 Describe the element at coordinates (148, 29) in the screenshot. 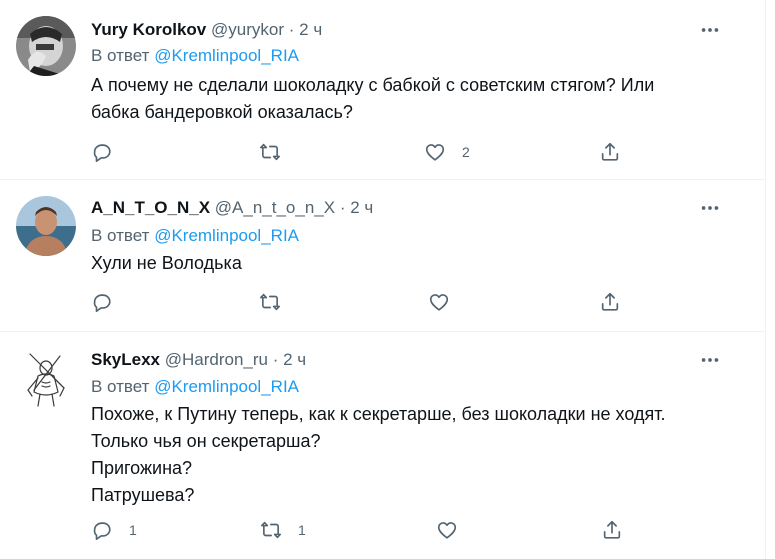

I see `author-name: Yury Korolkov` at that location.